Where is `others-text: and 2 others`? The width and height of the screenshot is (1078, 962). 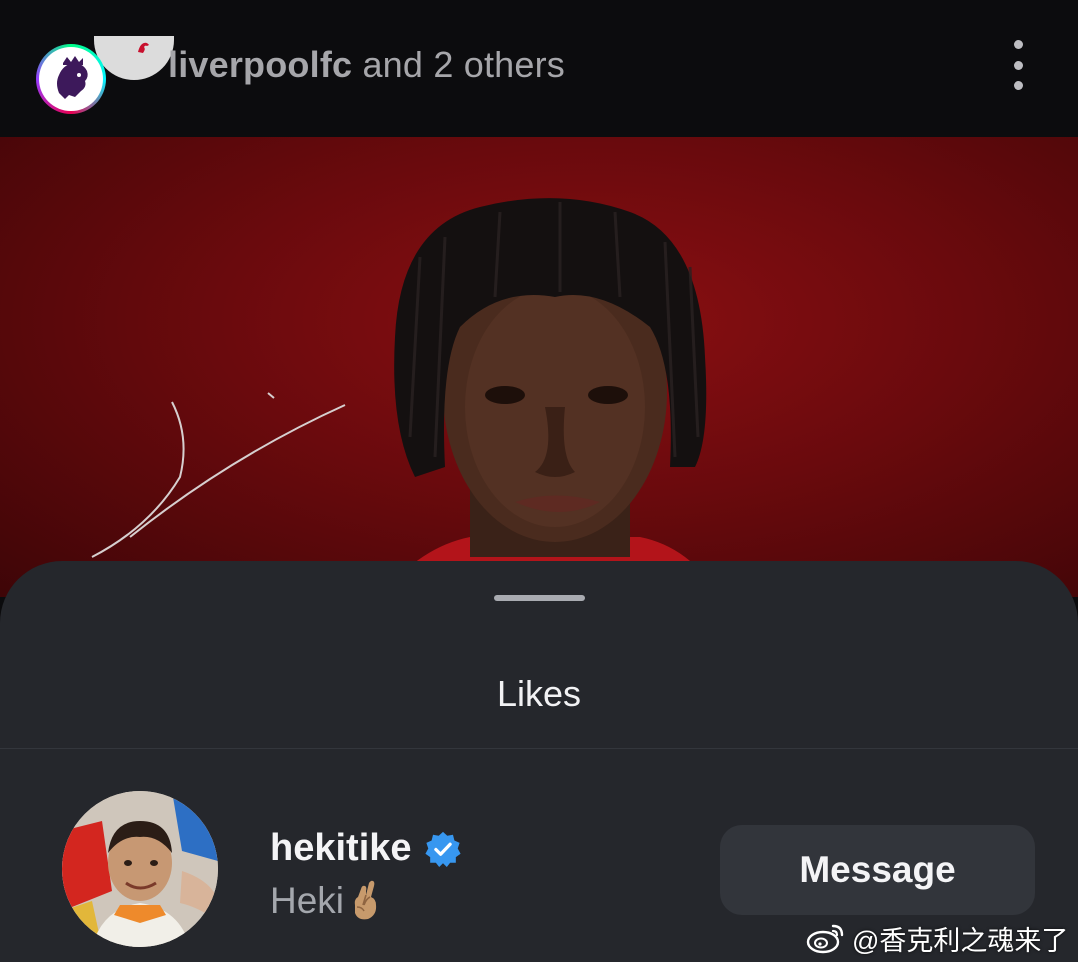 others-text: and 2 others is located at coordinates (458, 64).